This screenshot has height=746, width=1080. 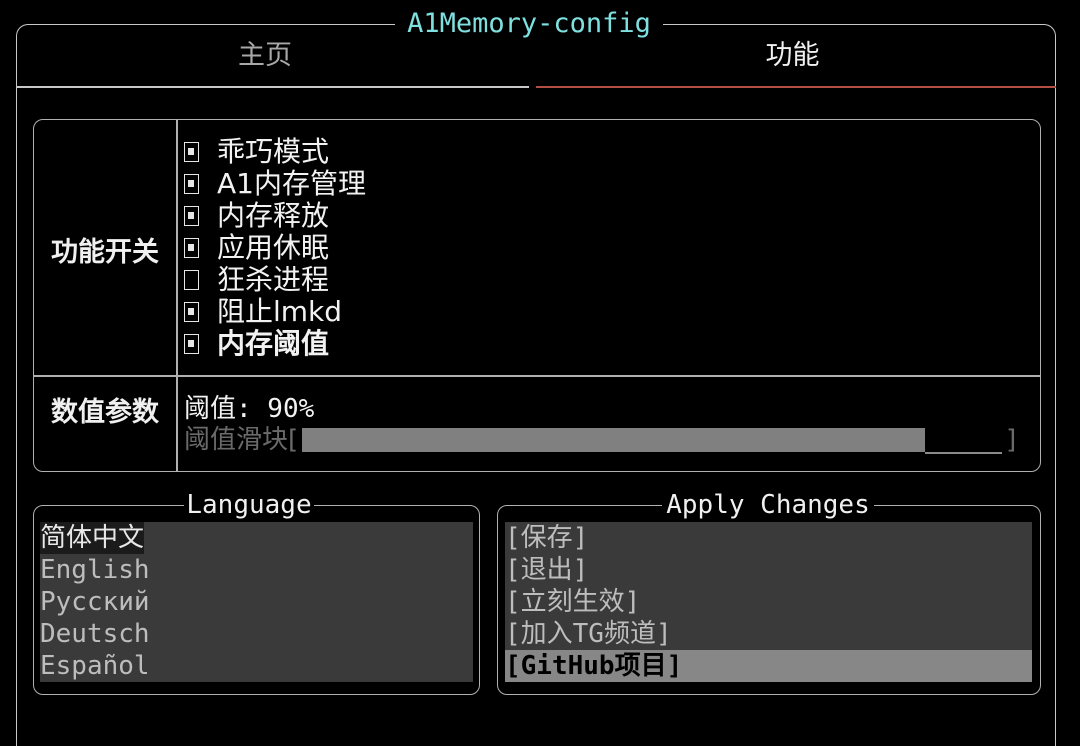 I want to click on language-option: Deutsch, so click(x=256, y=634).